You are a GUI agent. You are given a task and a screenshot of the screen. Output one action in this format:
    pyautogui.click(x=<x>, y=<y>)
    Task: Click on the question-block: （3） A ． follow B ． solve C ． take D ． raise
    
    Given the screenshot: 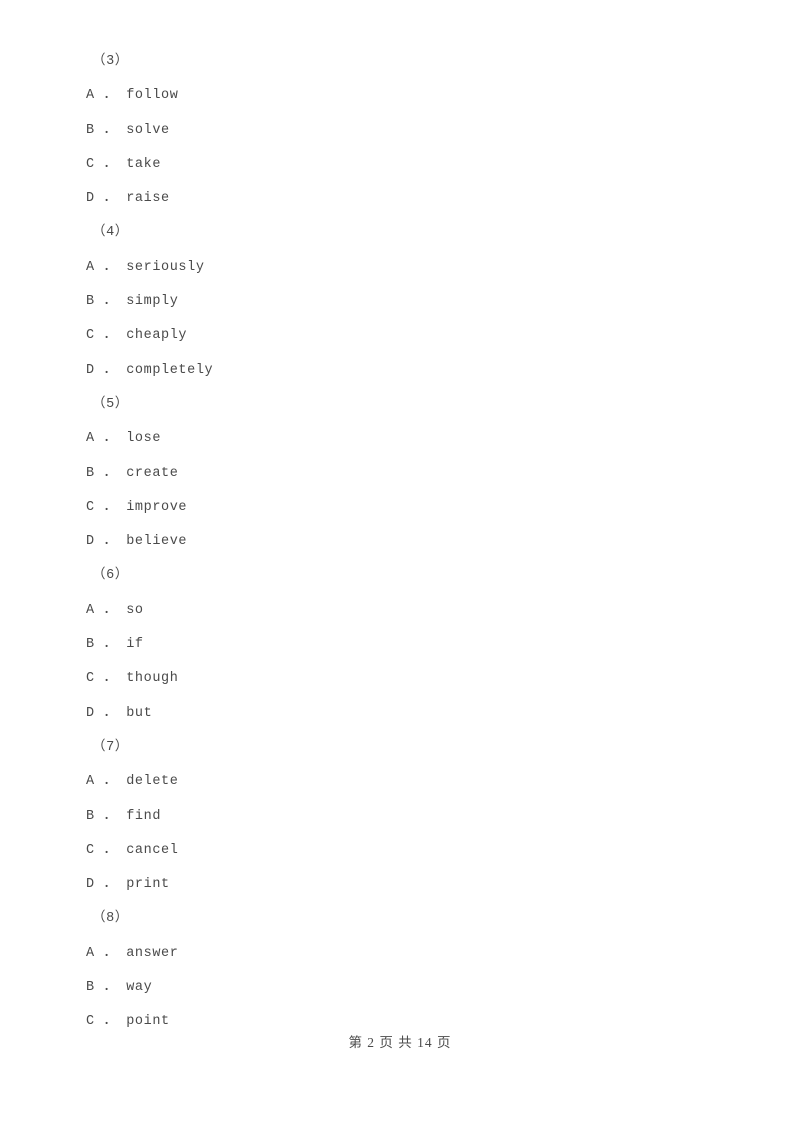 What is the action you would take?
    pyautogui.click(x=406, y=130)
    